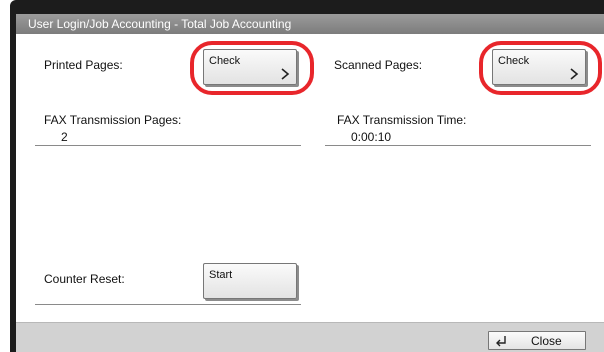 This screenshot has width=604, height=352. Describe the element at coordinates (64, 137) in the screenshot. I see `fax-pages-value: 2` at that location.